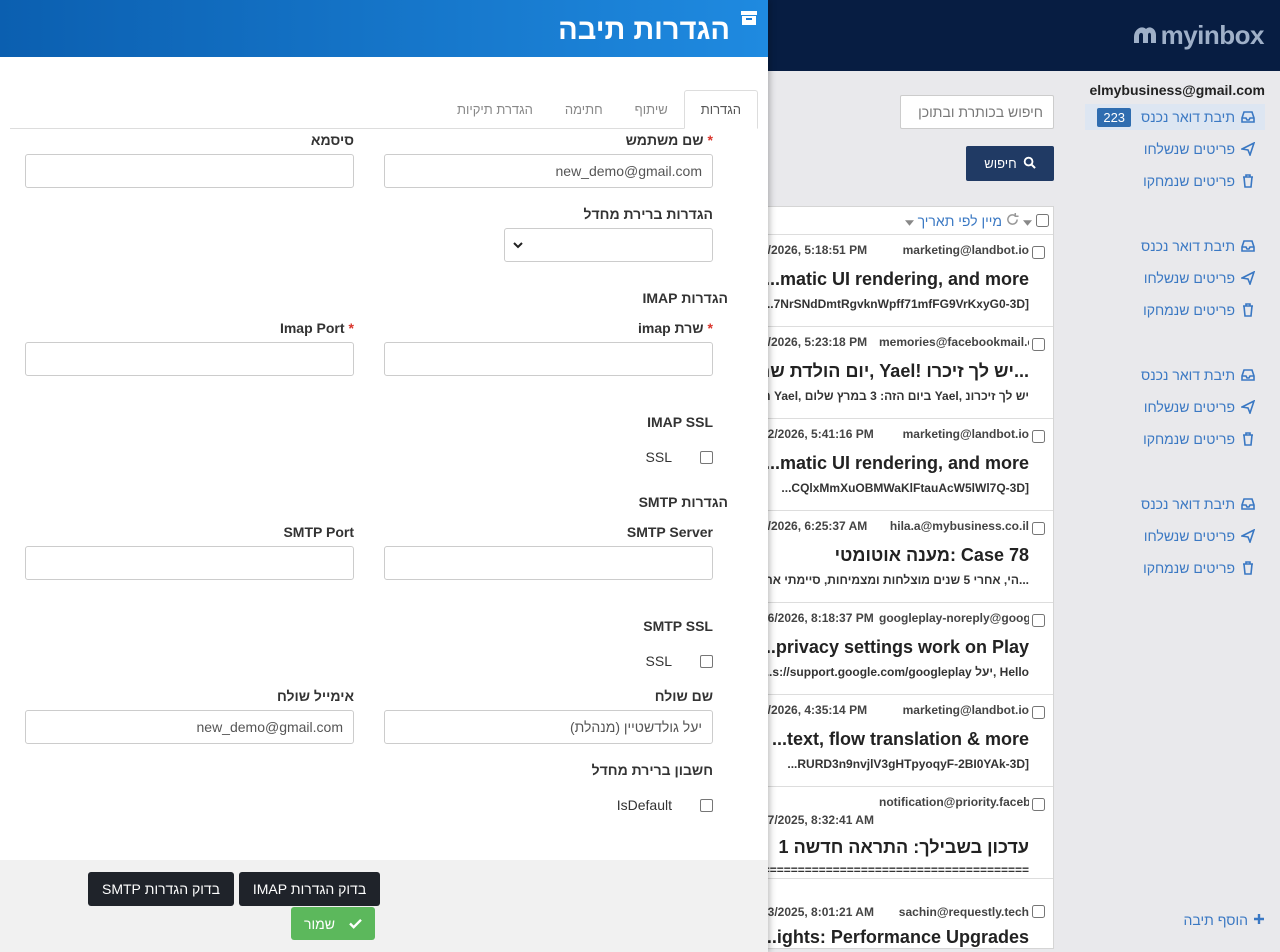 Image resolution: width=1280 pixels, height=952 pixels. Describe the element at coordinates (669, 532) in the screenshot. I see `smtp-server-label: SMTP Server` at that location.